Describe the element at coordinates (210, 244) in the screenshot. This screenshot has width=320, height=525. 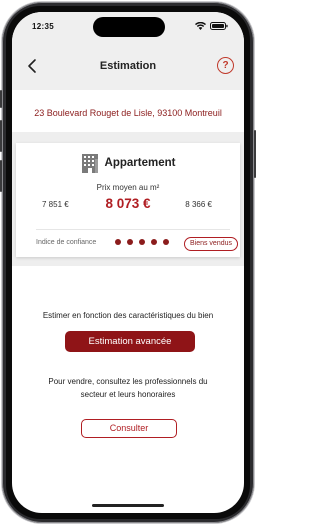
I see `sold-properties-button: Biens vendus` at that location.